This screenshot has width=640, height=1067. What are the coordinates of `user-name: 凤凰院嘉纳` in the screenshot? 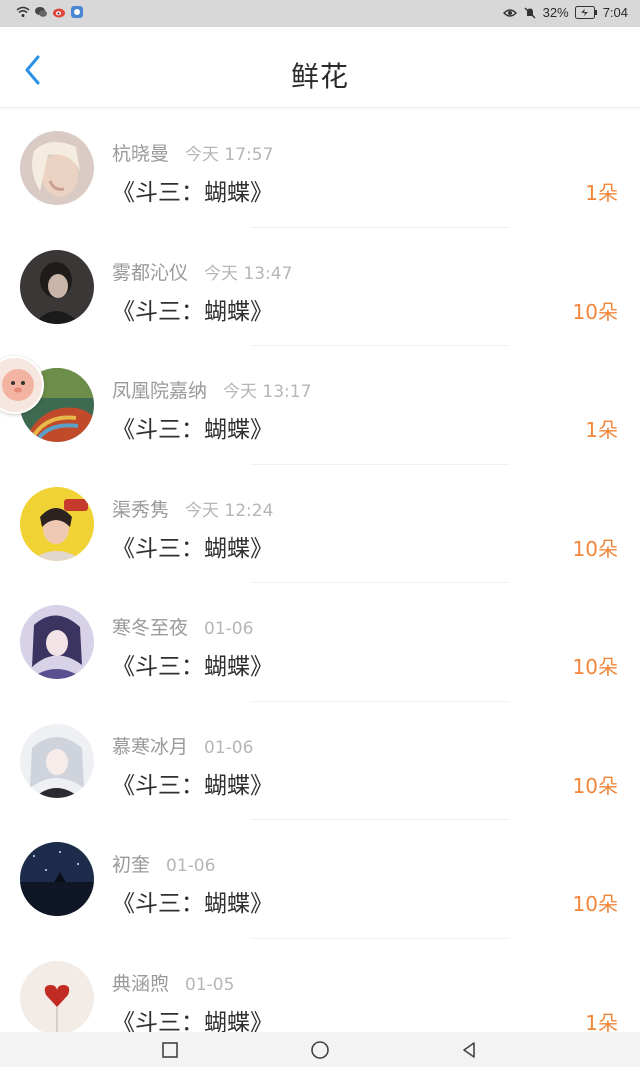 It's located at (160, 391).